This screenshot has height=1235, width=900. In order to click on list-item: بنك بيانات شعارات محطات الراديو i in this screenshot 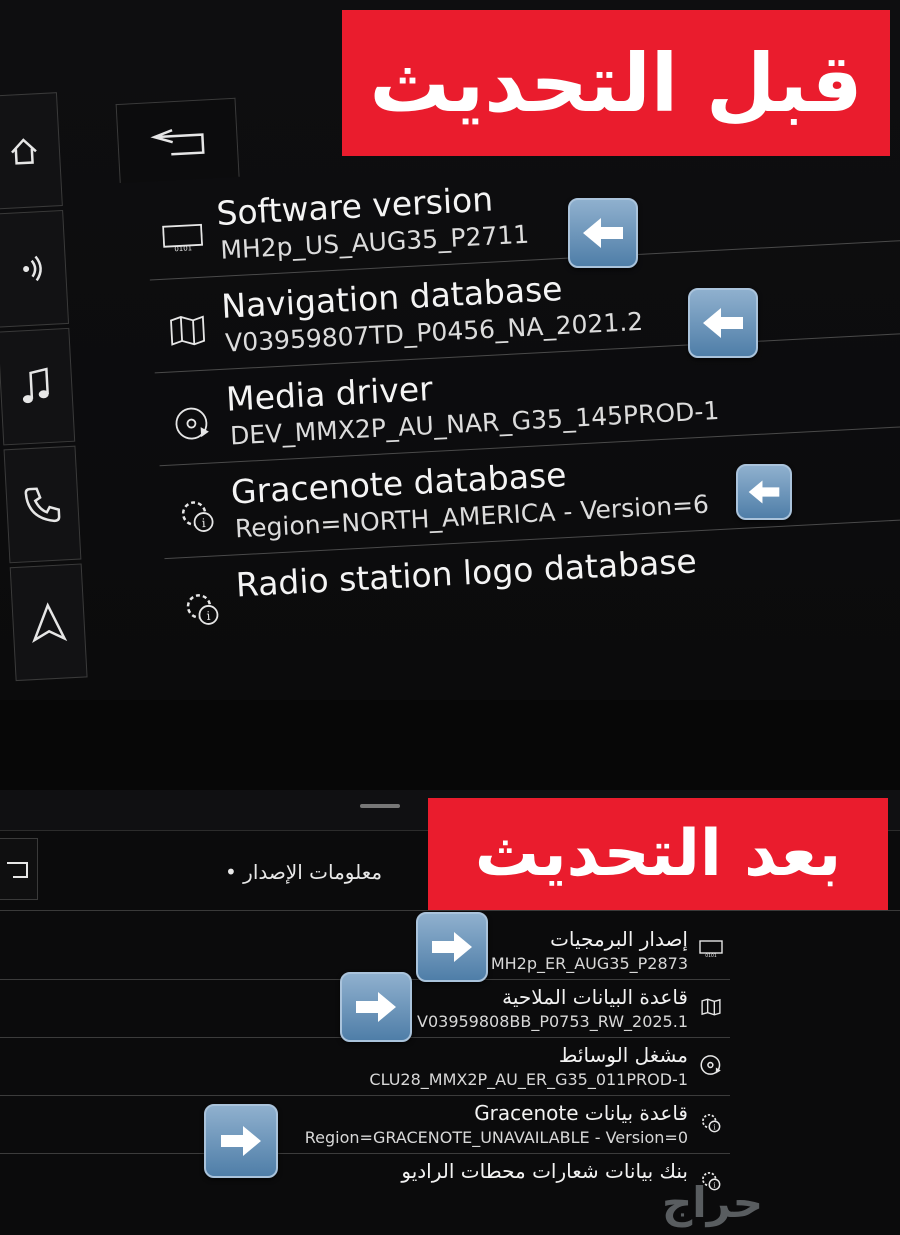, I will do `click(365, 1182)`.